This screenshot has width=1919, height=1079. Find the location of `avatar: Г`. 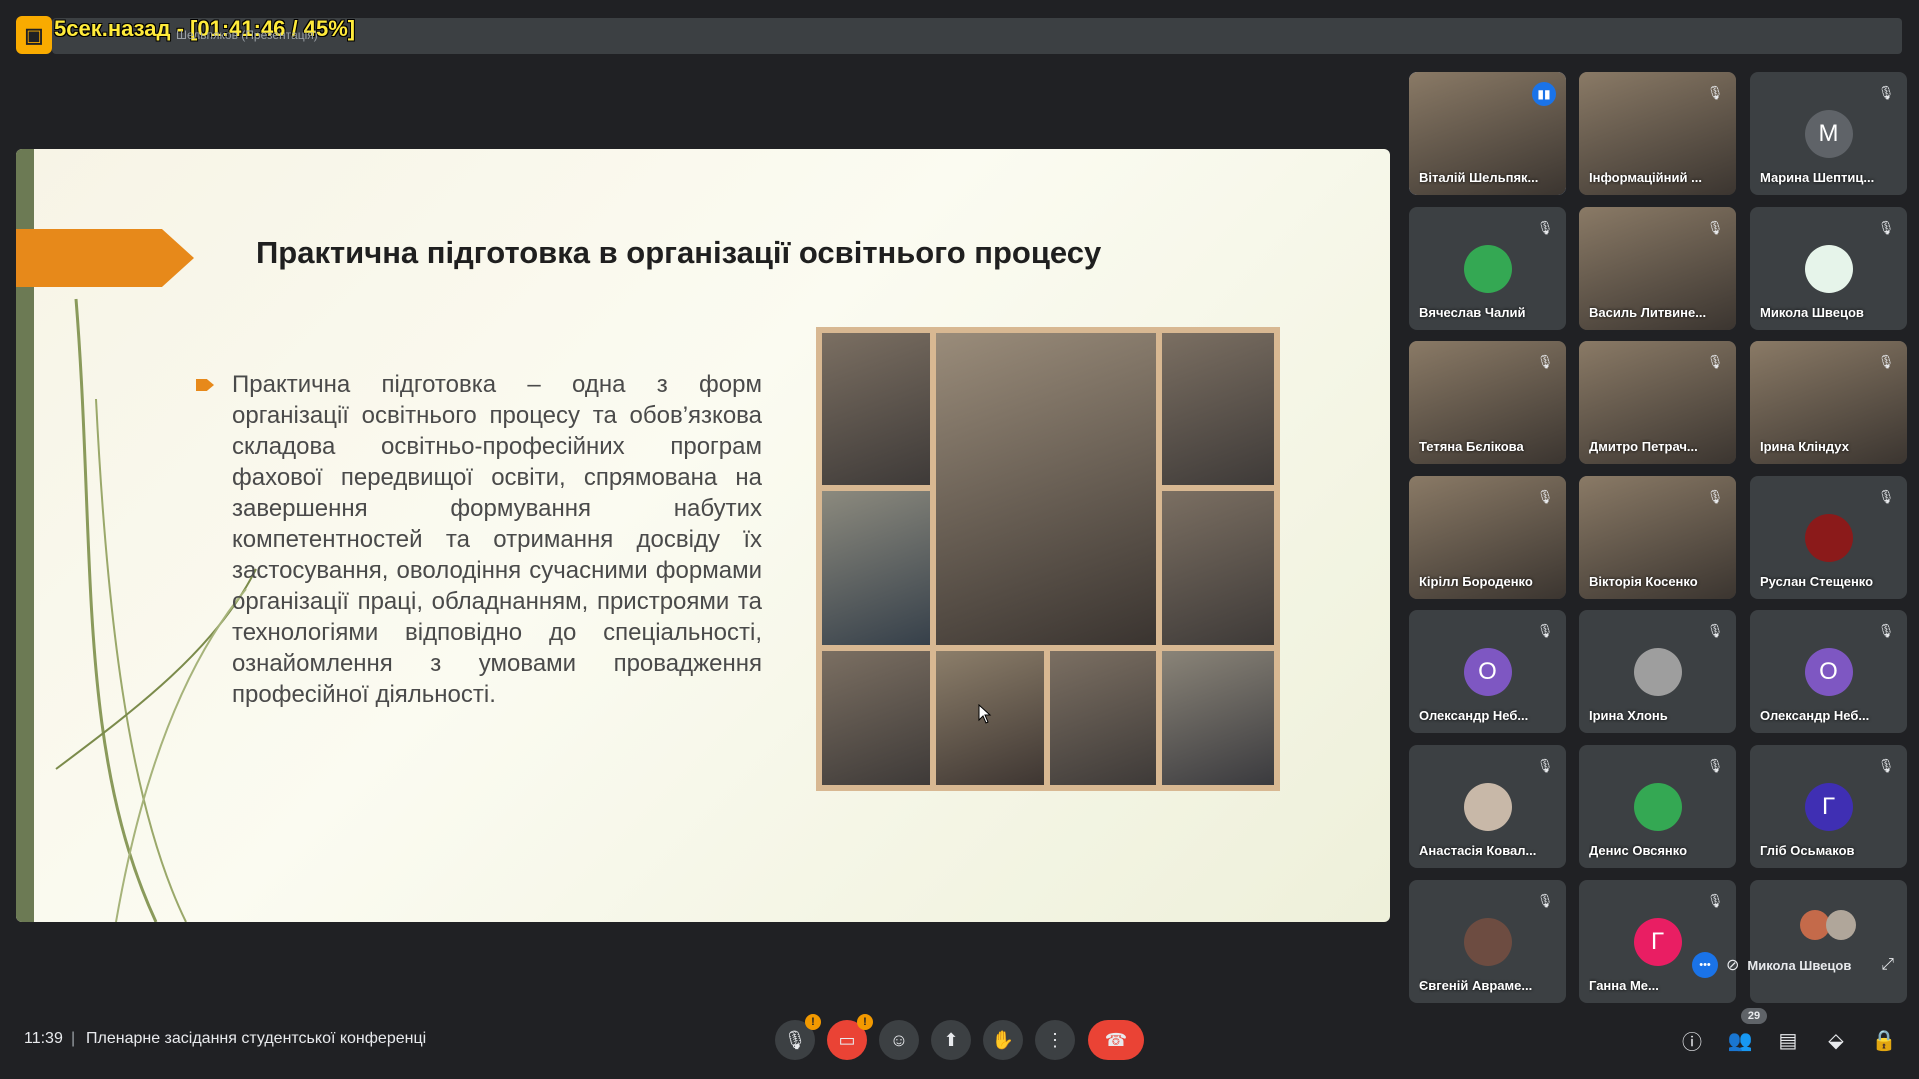

avatar: Г is located at coordinates (1657, 942).